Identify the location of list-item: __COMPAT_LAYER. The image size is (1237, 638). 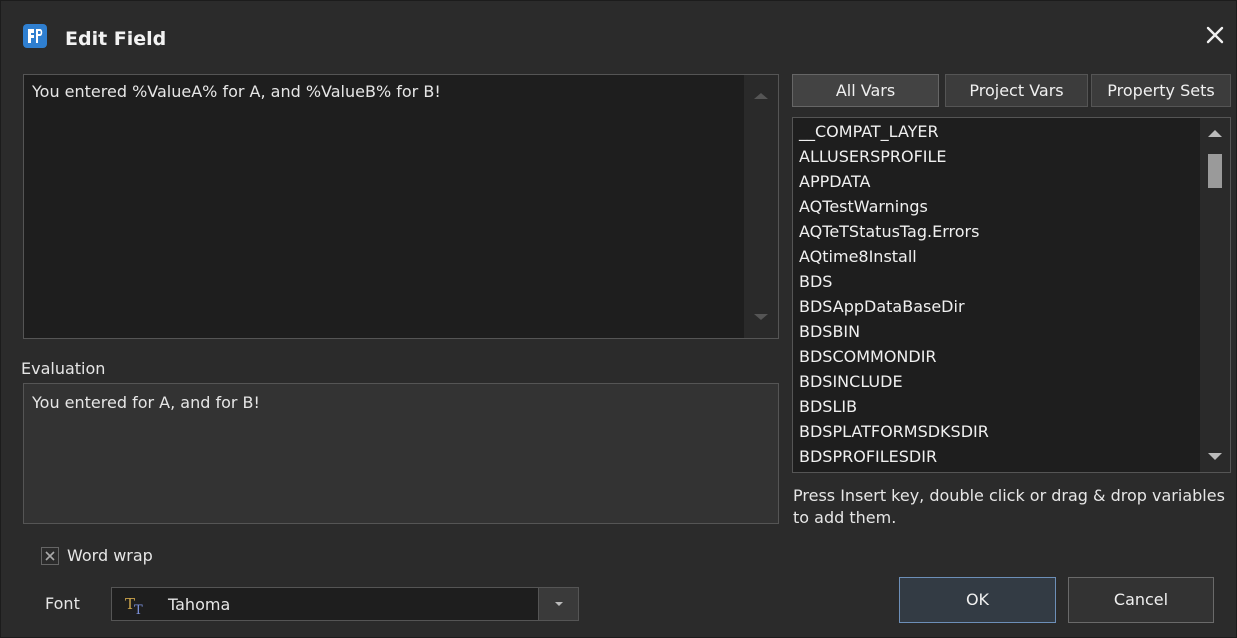
(869, 132).